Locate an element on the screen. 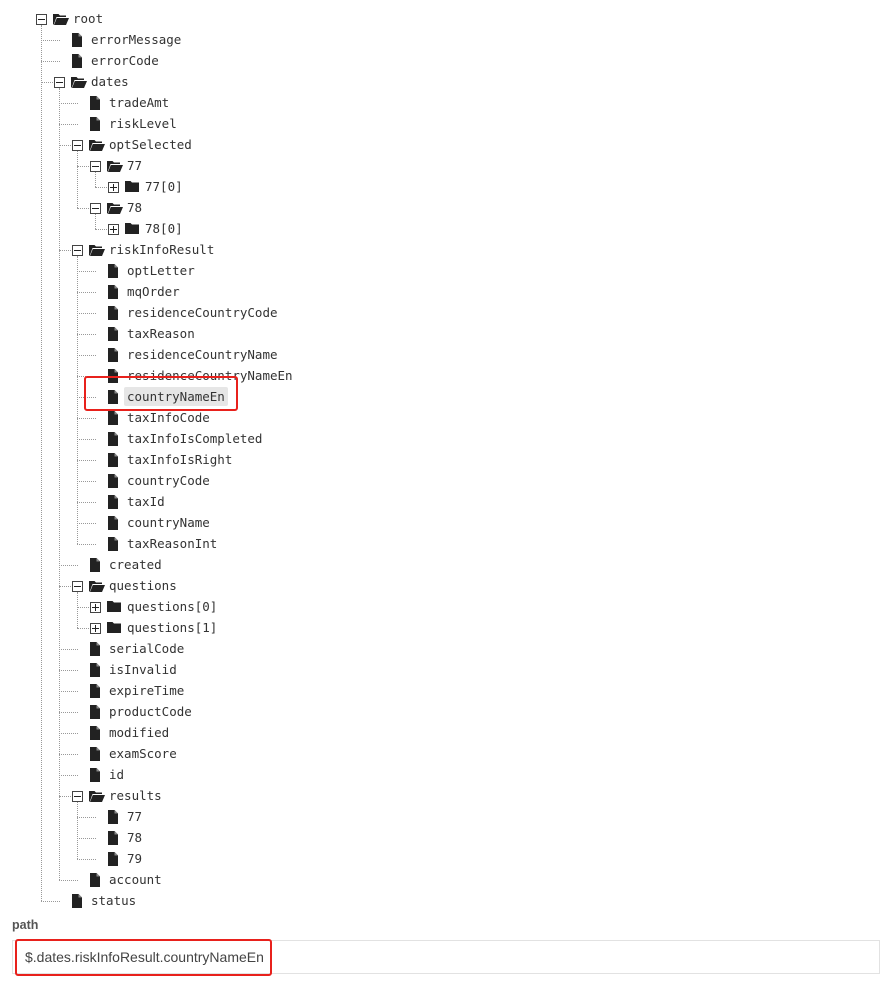 This screenshot has width=892, height=988. tree-node-optletter: optLetter is located at coordinates (161, 270).